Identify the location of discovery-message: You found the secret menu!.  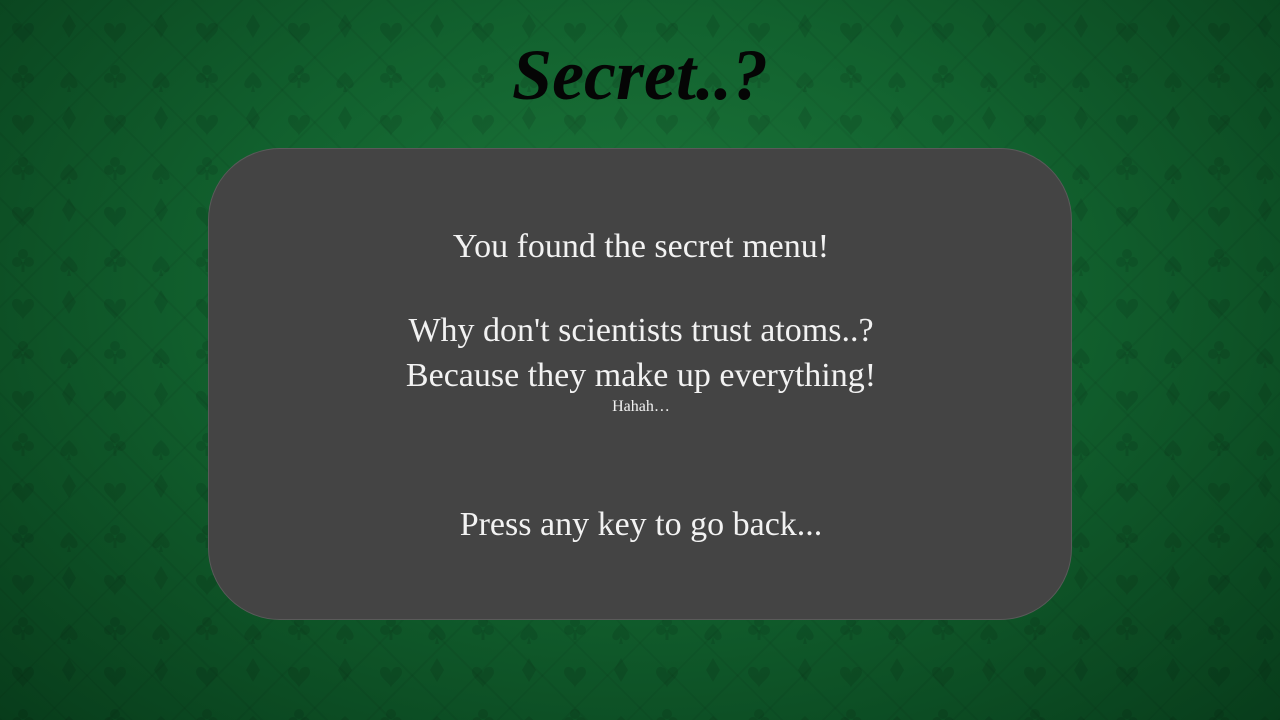
(641, 246).